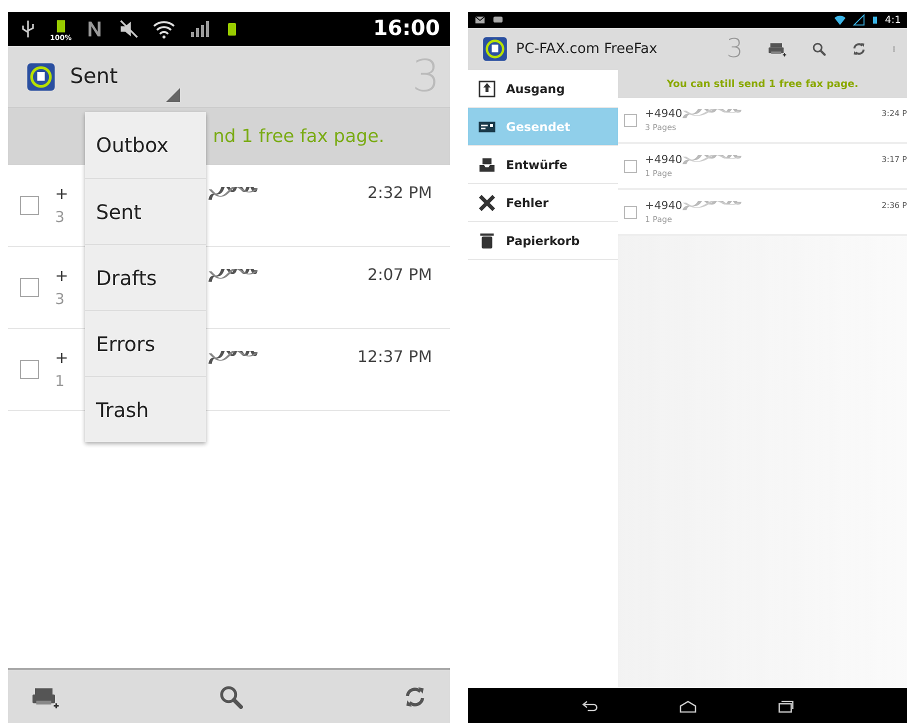  I want to click on time-label: 3:24 P, so click(894, 114).